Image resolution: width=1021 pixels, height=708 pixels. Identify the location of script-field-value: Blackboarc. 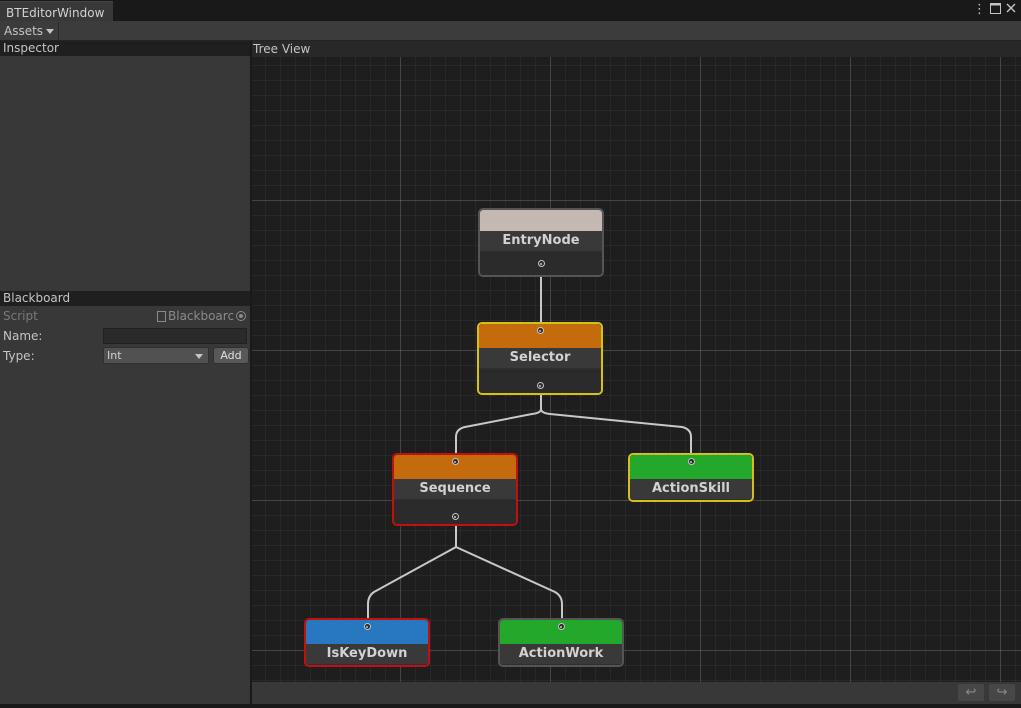
(201, 316).